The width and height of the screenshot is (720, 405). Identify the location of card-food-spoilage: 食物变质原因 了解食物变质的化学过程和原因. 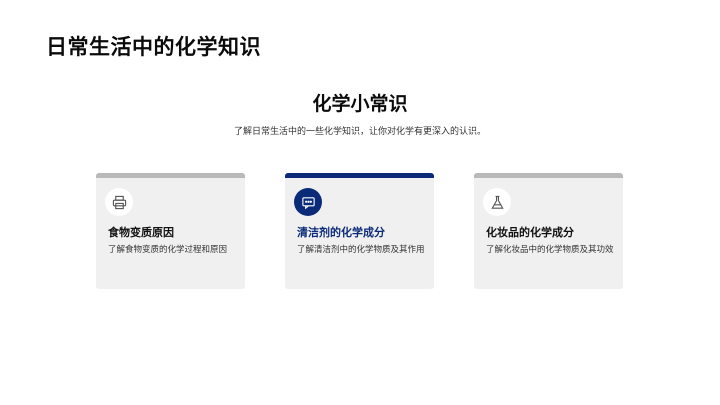
(170, 231).